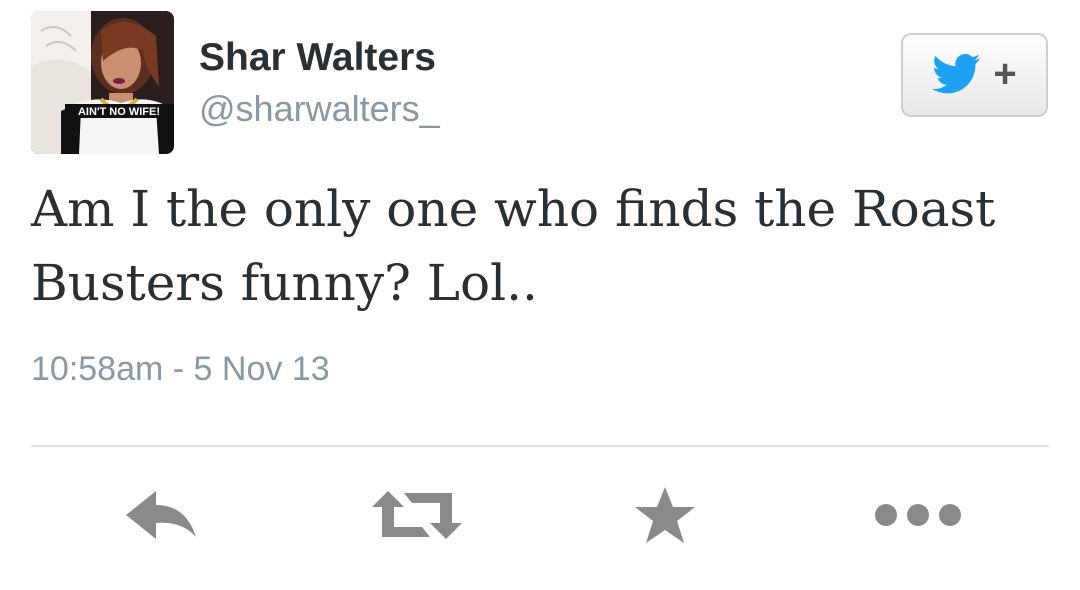  I want to click on avatar-photo: AIN'T NO WIFE!, so click(102, 82).